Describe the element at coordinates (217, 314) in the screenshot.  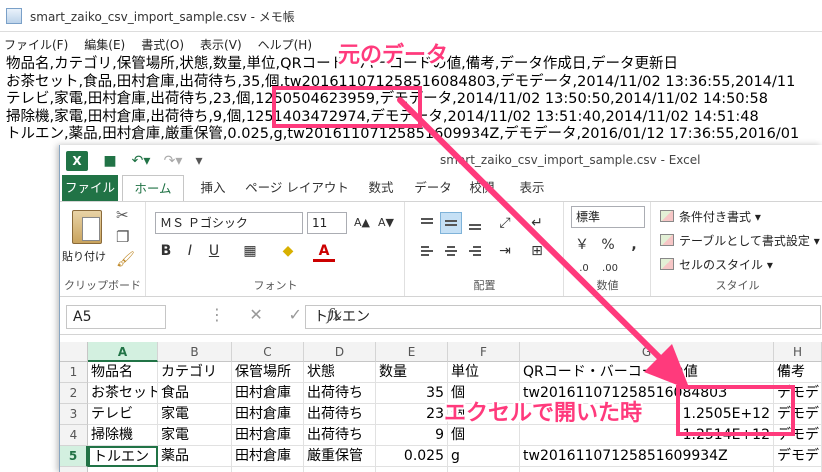
I see `more-icon: ⋮` at that location.